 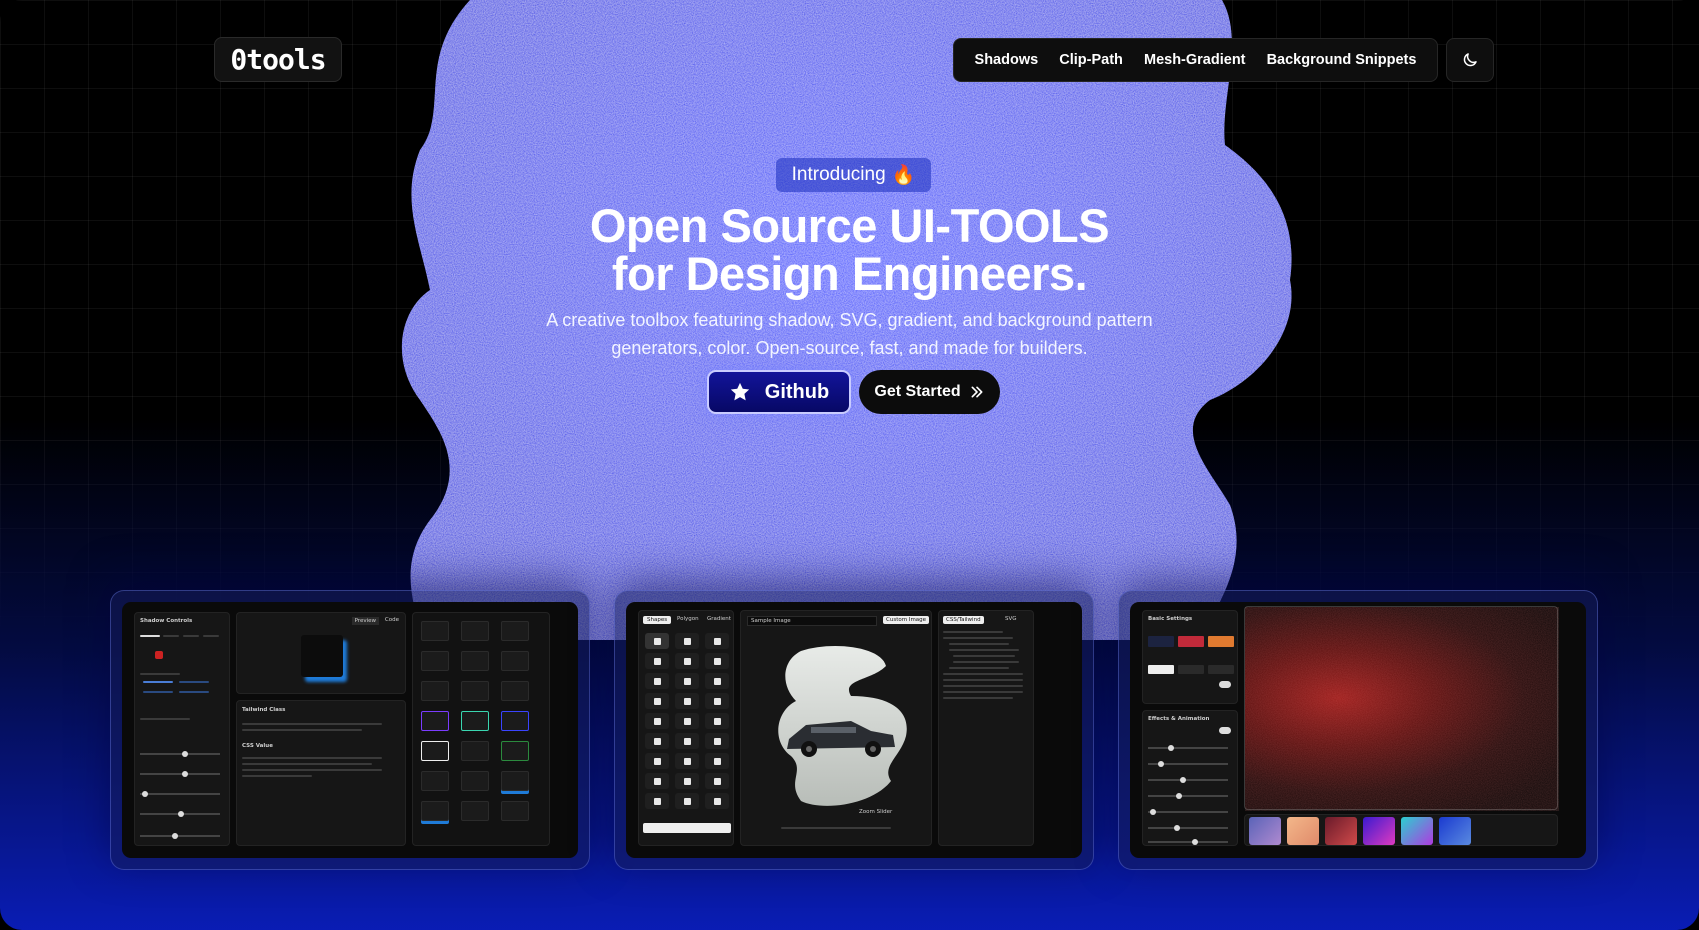 What do you see at coordinates (182, 729) in the screenshot?
I see `shadow-controls-panel: Shadow Controls` at bounding box center [182, 729].